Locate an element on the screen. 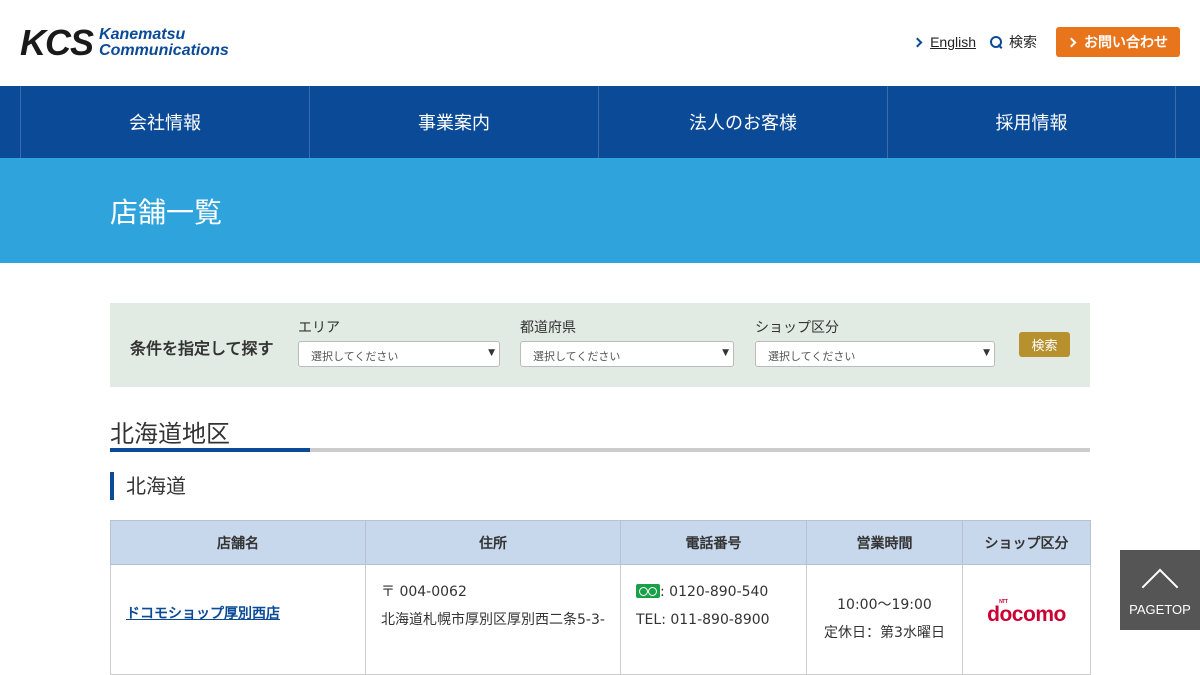  prefecture-select: 選択してください ▼ is located at coordinates (627, 354).